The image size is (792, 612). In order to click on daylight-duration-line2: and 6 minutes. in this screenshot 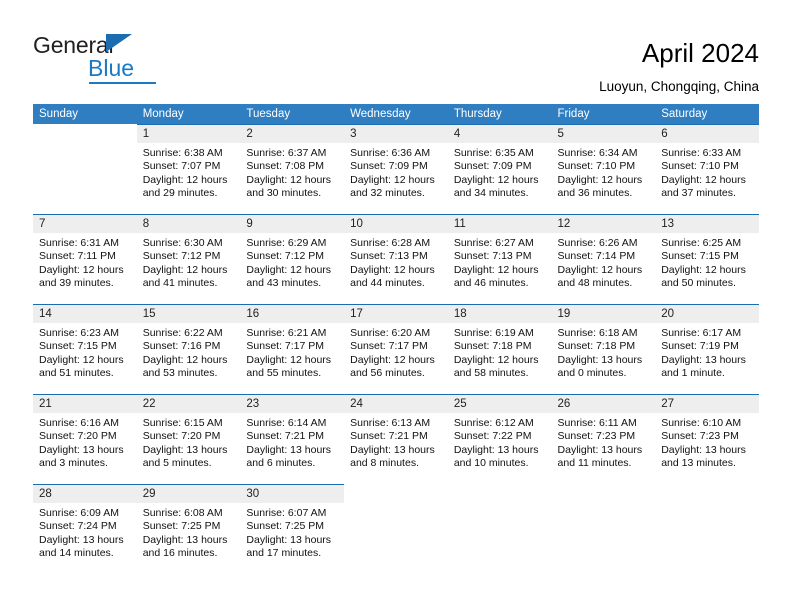, I will do `click(281, 462)`.